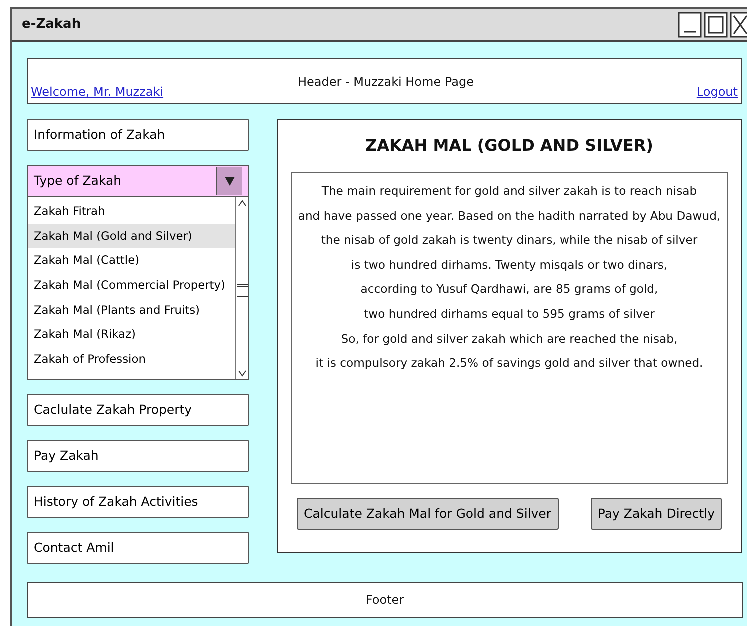 Image resolution: width=747 pixels, height=626 pixels. Describe the element at coordinates (131, 359) in the screenshot. I see `dropdown-option: Zakah of Profession` at that location.